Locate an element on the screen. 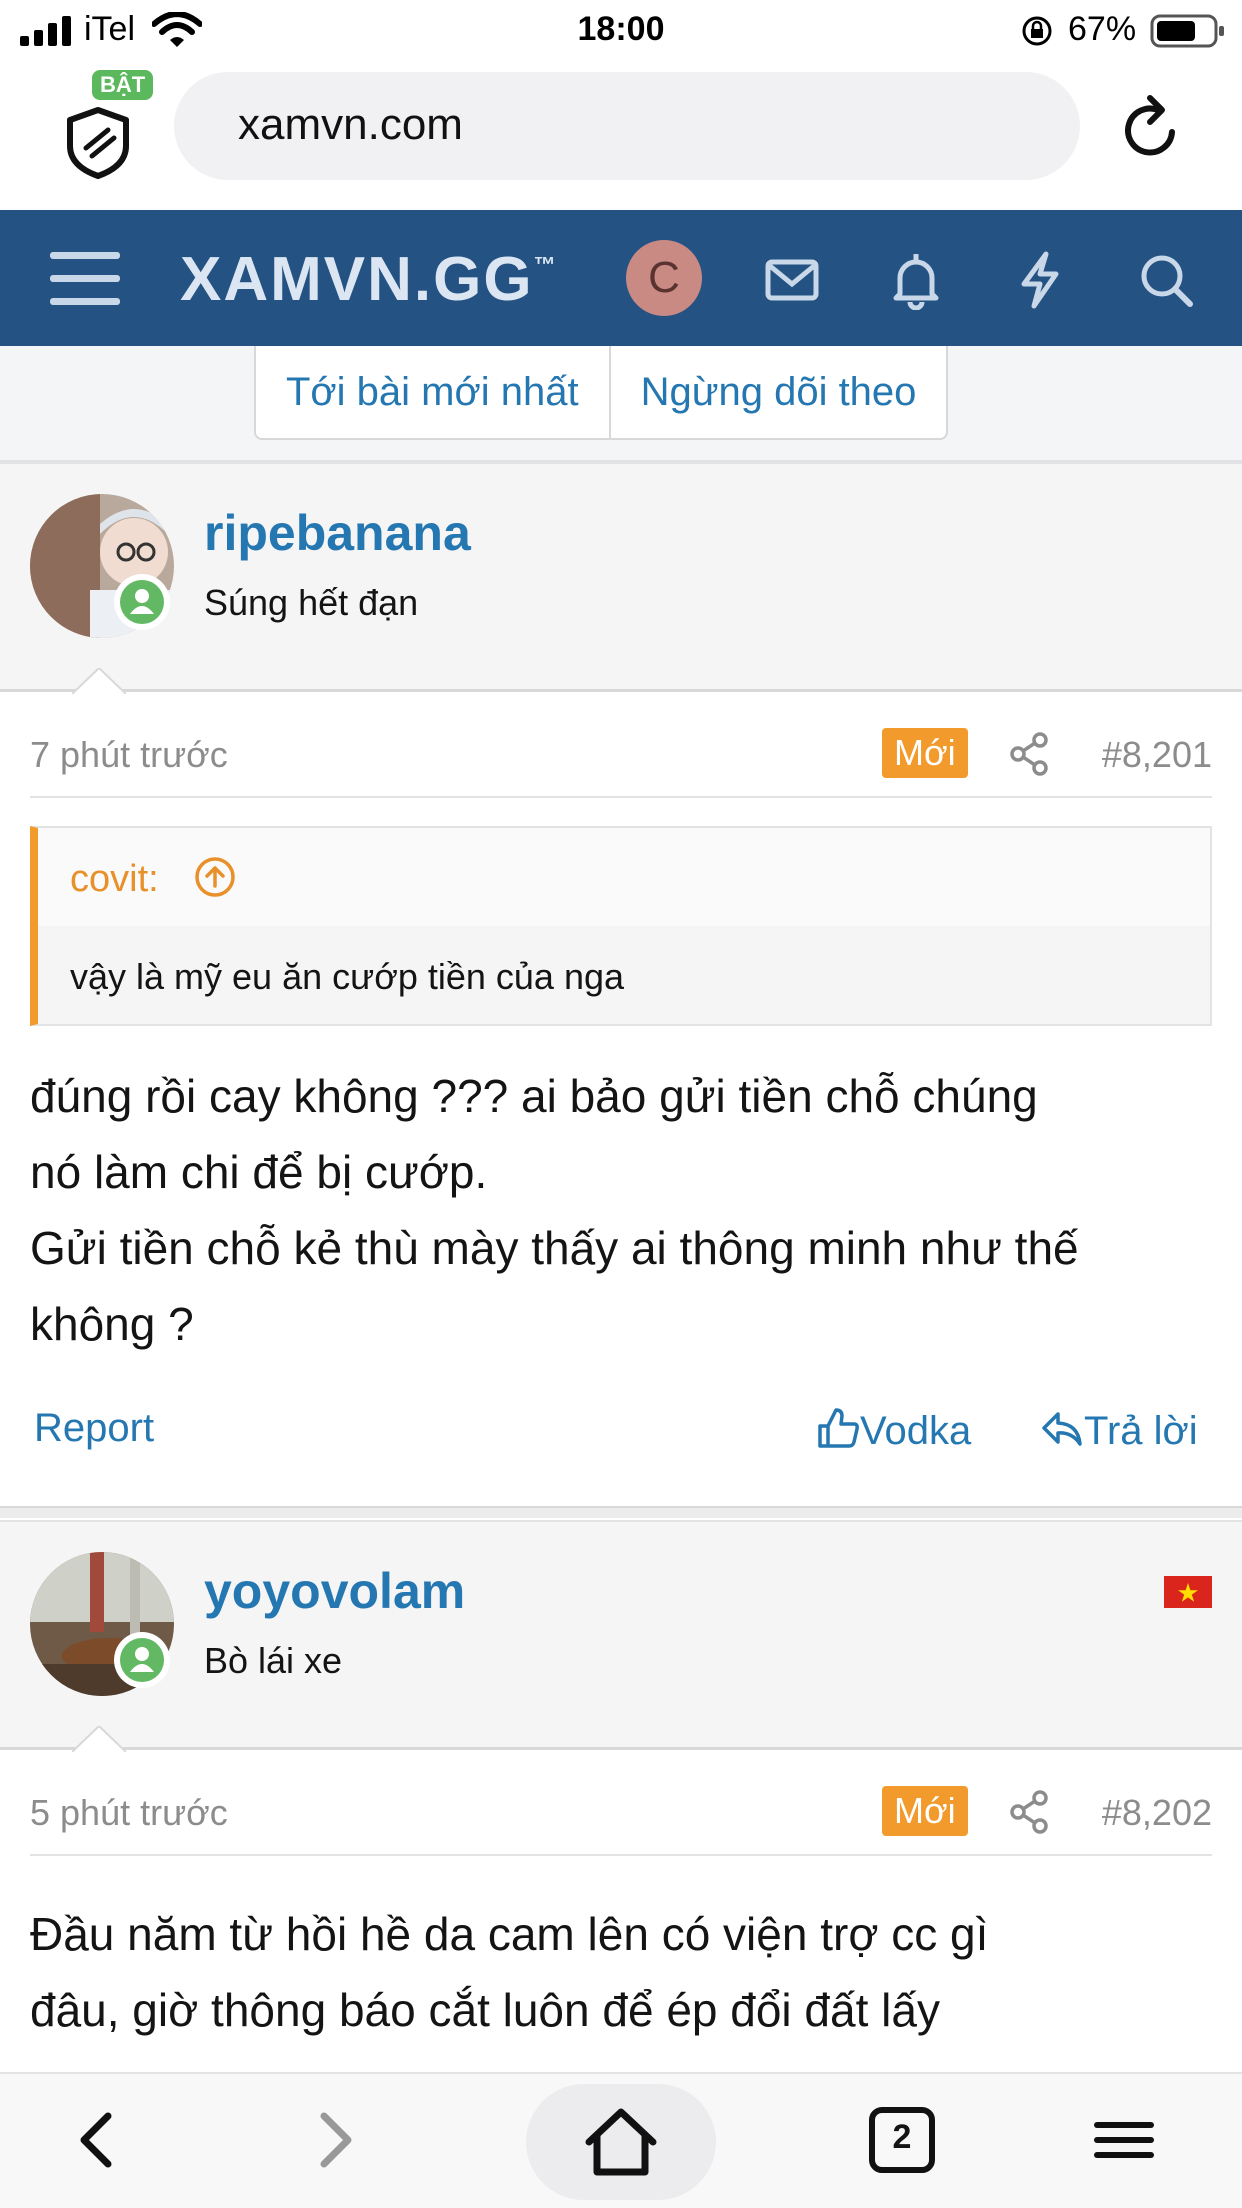 Image resolution: width=1242 pixels, height=2208 pixels. browser-address-bar: BẬT xamvn.com is located at coordinates (621, 136).